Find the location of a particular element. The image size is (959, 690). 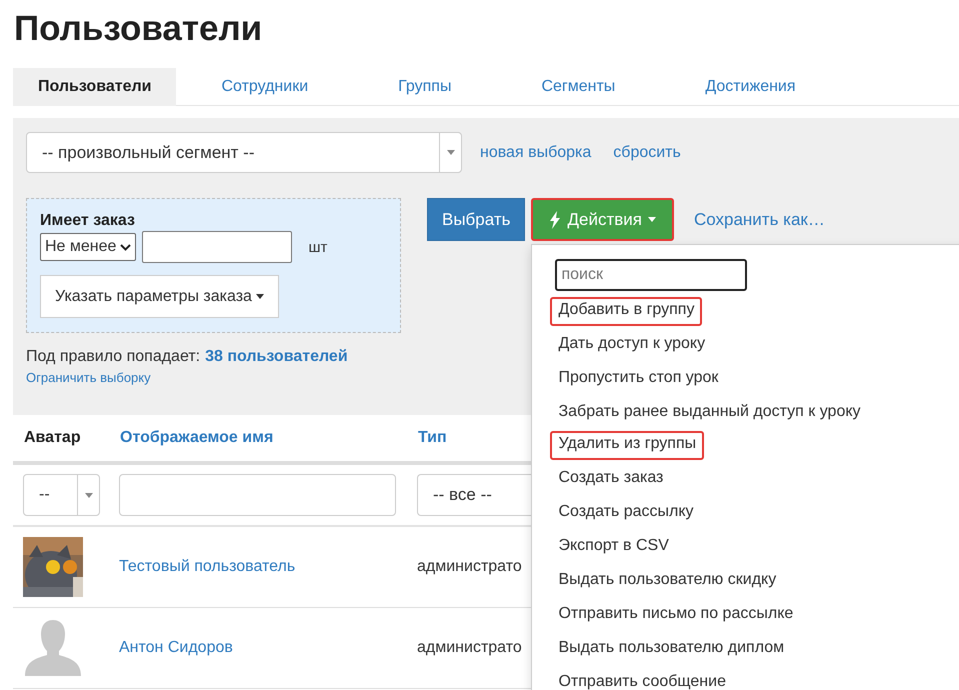

user-name-link: Антон Сидоров is located at coordinates (268, 648).